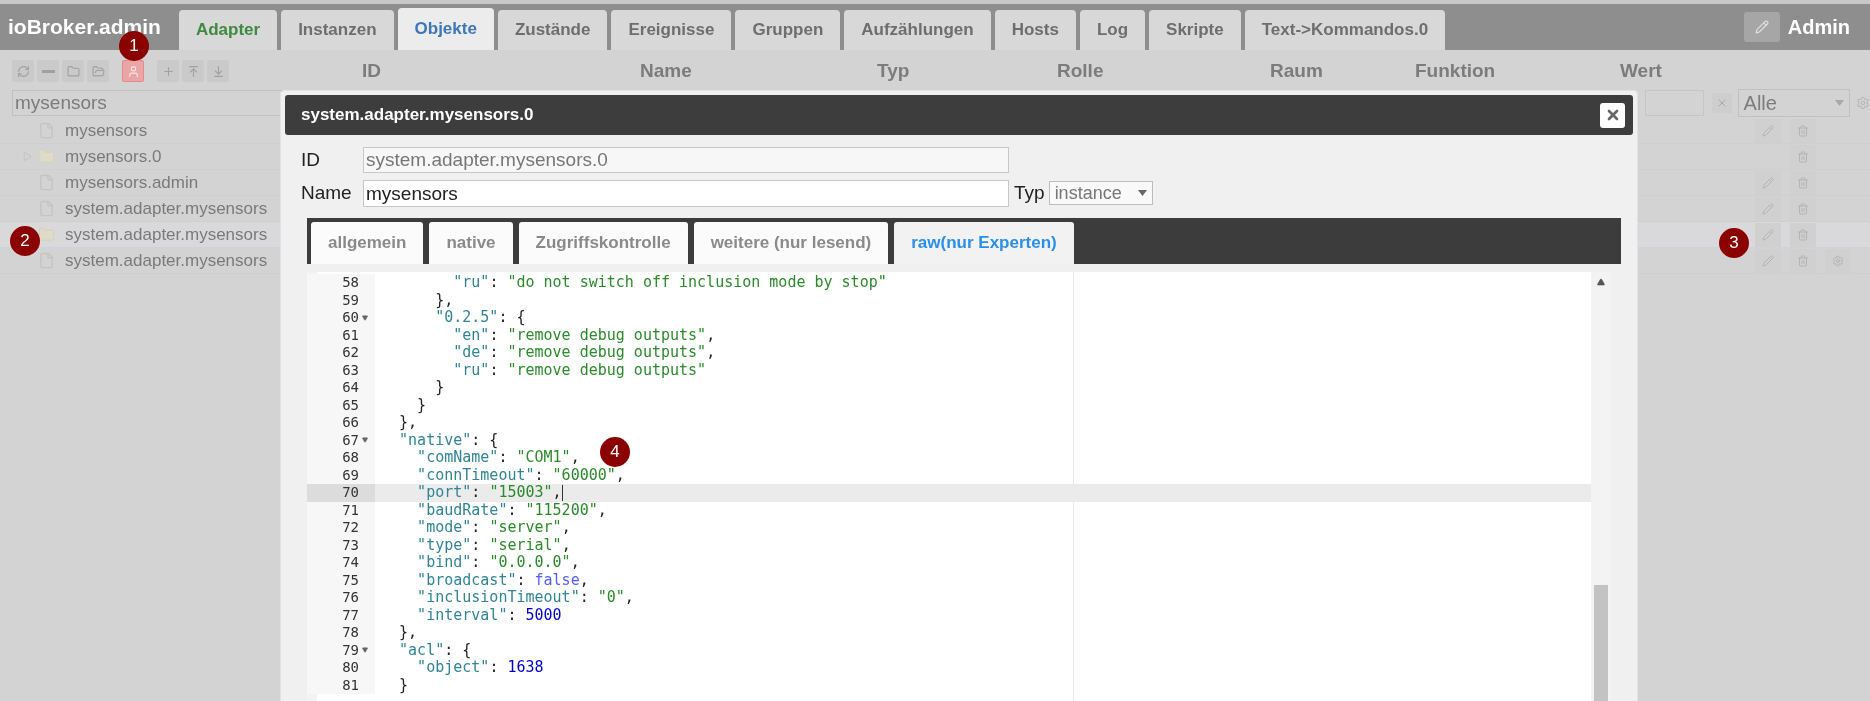 The width and height of the screenshot is (1870, 701). I want to click on clear-button, so click(1721, 103).